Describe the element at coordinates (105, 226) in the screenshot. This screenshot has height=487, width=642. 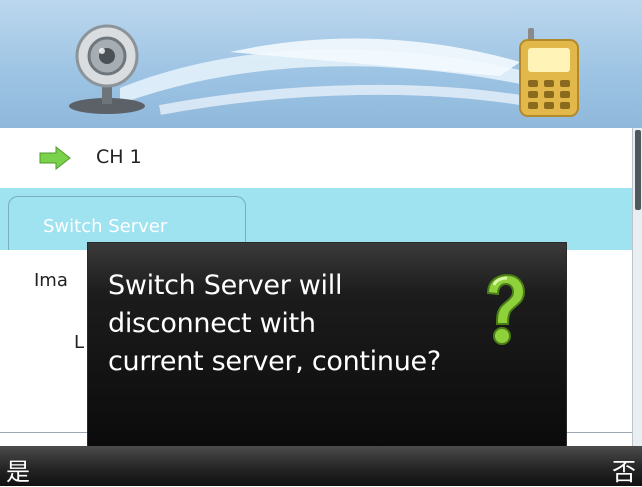
I see `tab-switch-server-label: Switch Server` at that location.